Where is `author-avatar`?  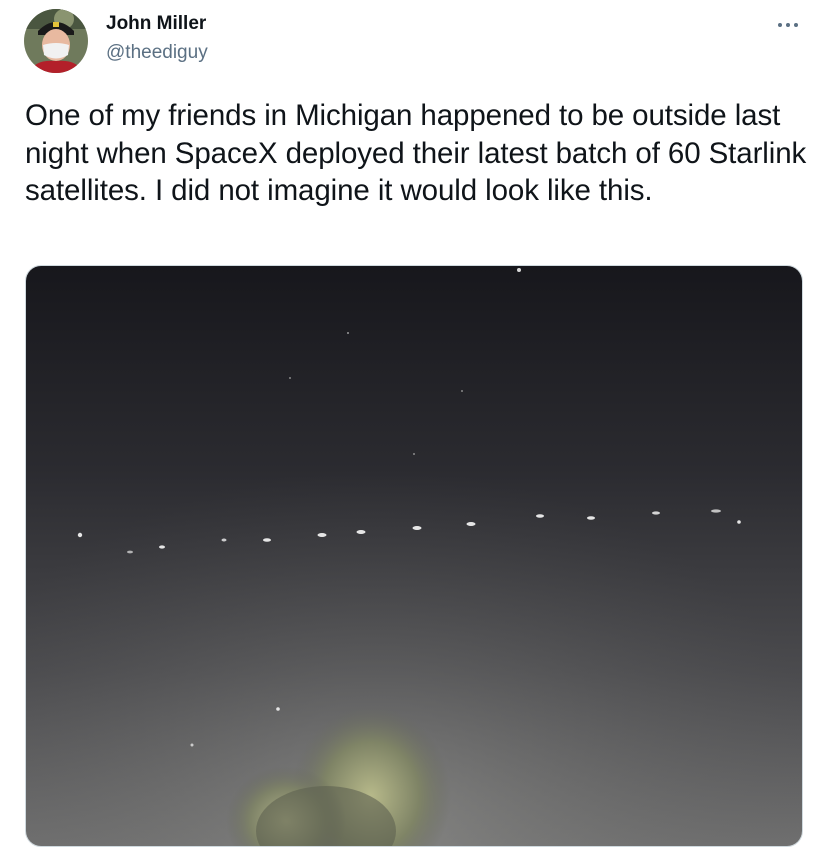
author-avatar is located at coordinates (56, 41).